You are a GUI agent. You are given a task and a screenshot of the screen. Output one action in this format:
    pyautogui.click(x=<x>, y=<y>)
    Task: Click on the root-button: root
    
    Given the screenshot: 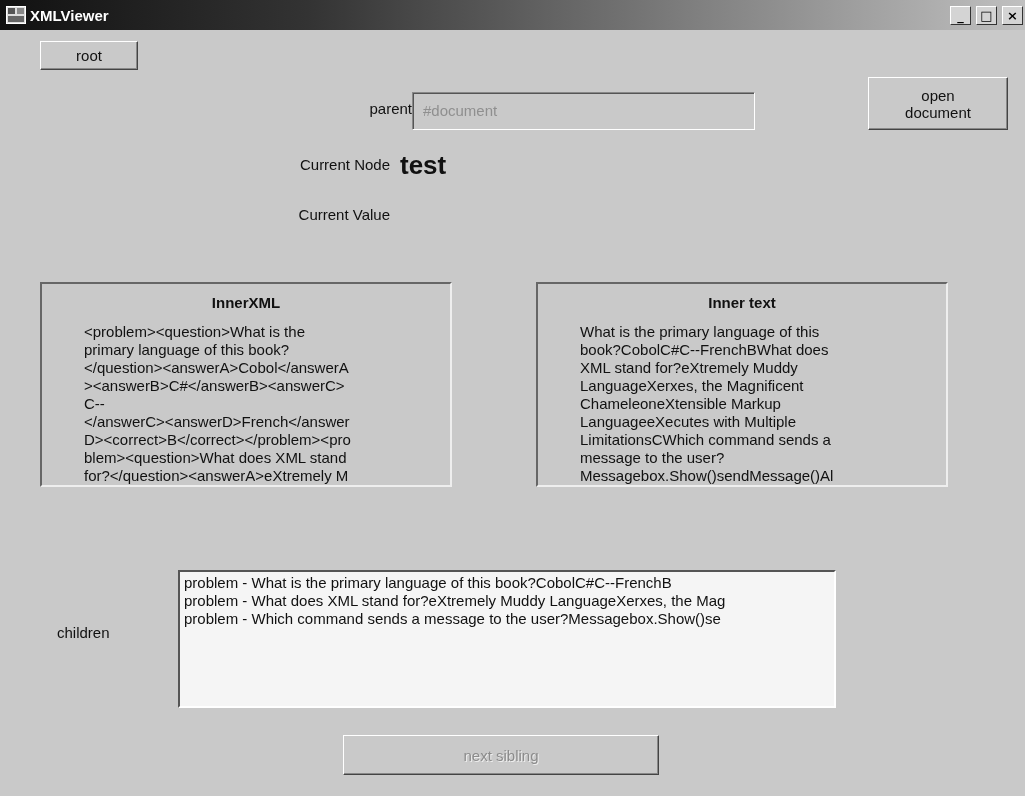 What is the action you would take?
    pyautogui.click(x=89, y=55)
    